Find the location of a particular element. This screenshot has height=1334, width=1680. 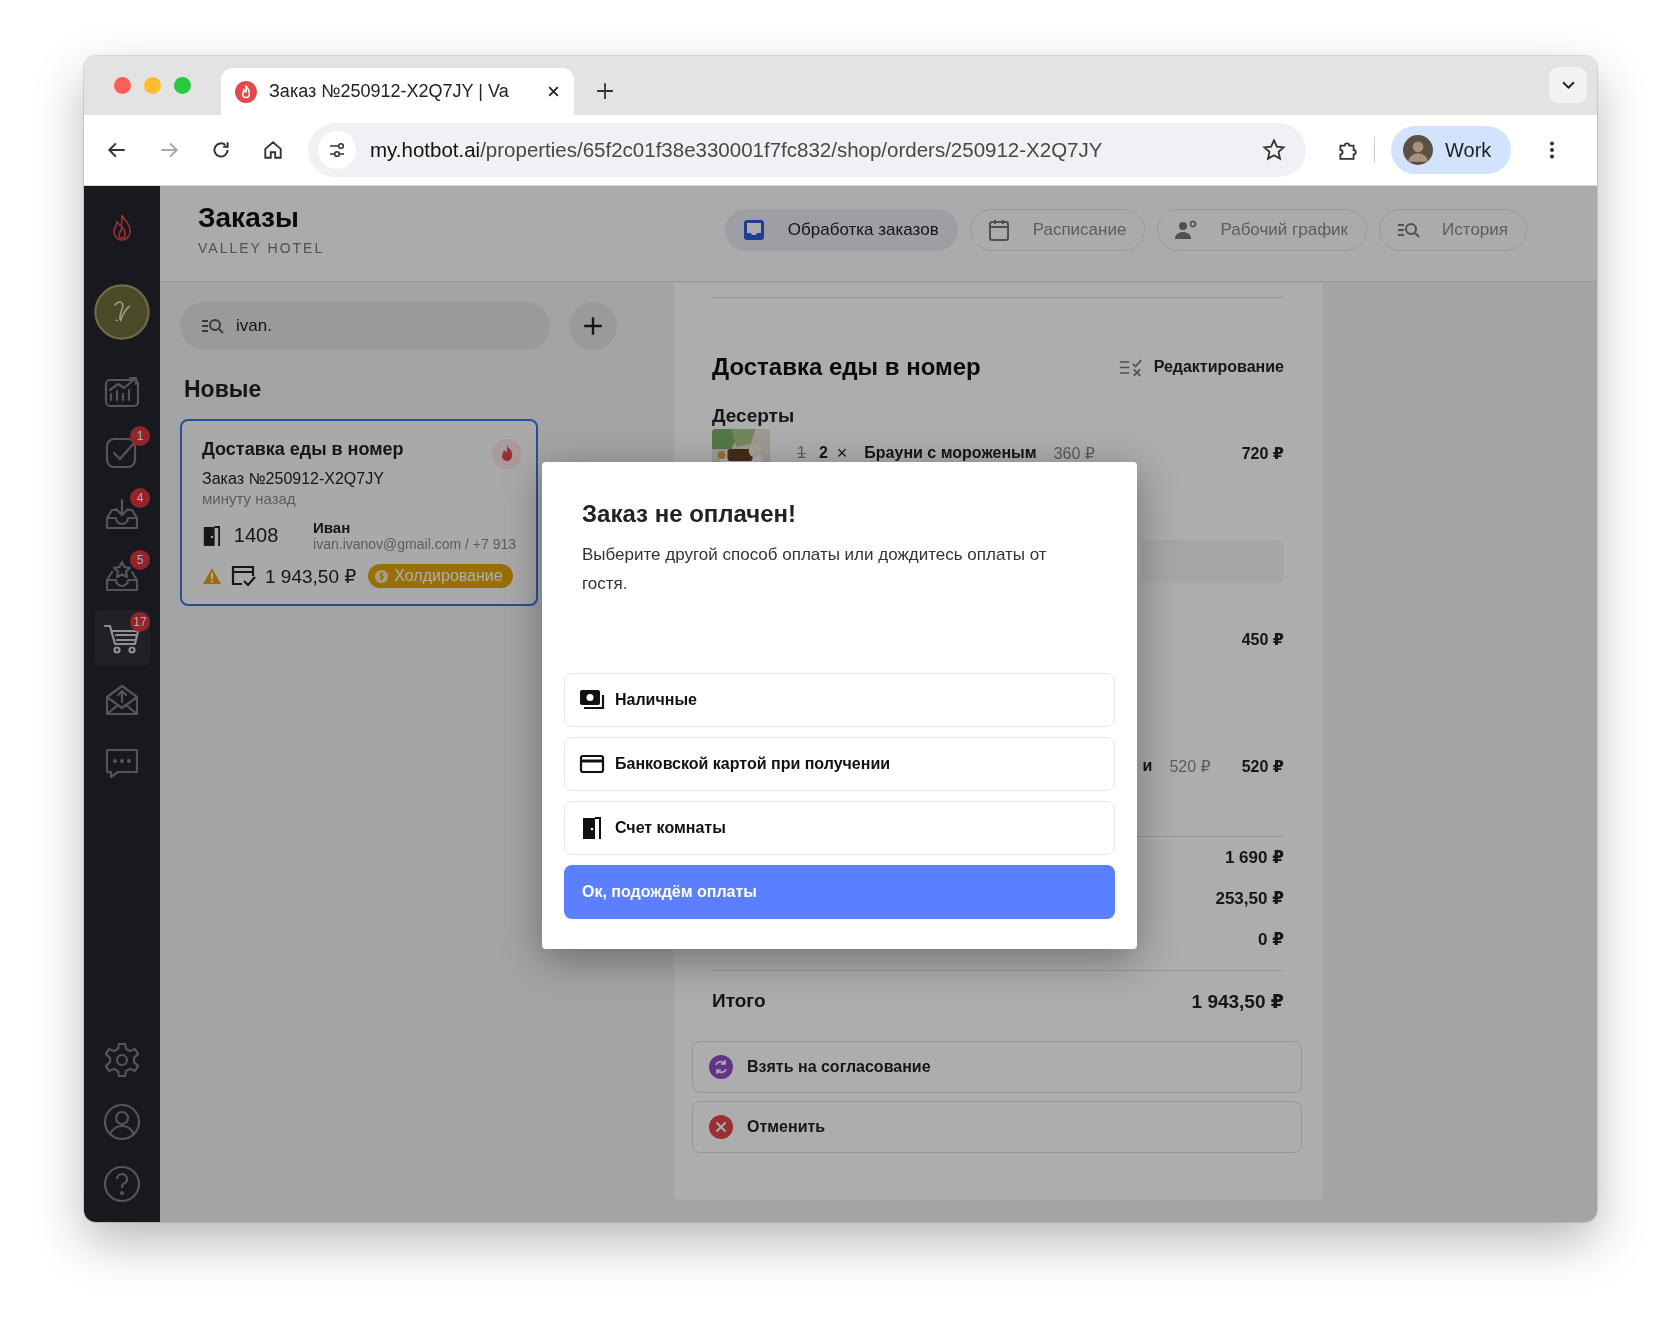

nav-tab: Обработка заказов is located at coordinates (841, 229).